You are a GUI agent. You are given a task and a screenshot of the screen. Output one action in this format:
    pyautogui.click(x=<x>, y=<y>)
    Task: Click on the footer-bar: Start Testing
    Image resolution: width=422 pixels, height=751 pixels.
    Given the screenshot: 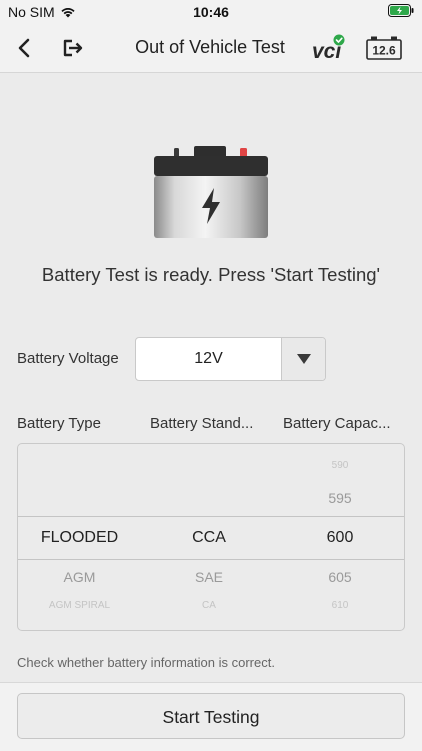 What is the action you would take?
    pyautogui.click(x=211, y=716)
    